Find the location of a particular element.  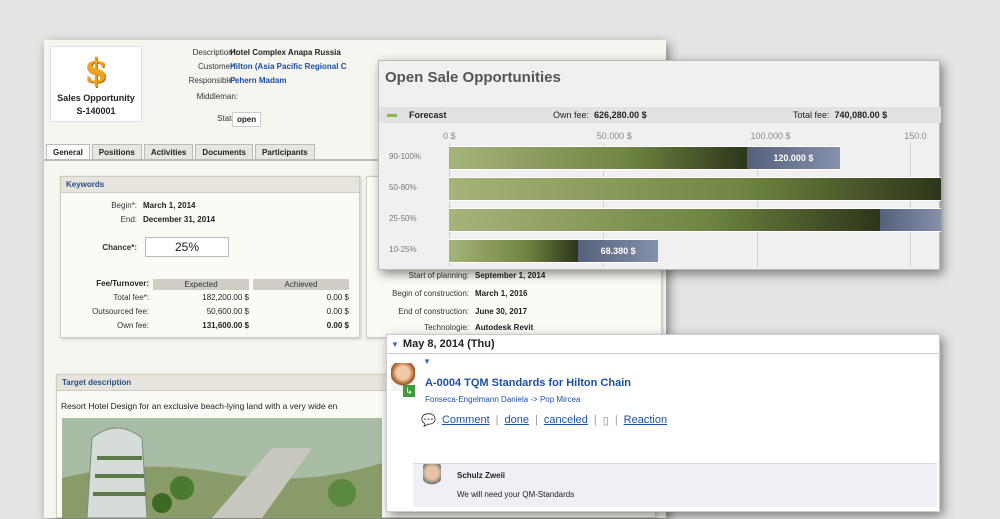

description-value: Hotel Complex Anapa Russia is located at coordinates (285, 52).